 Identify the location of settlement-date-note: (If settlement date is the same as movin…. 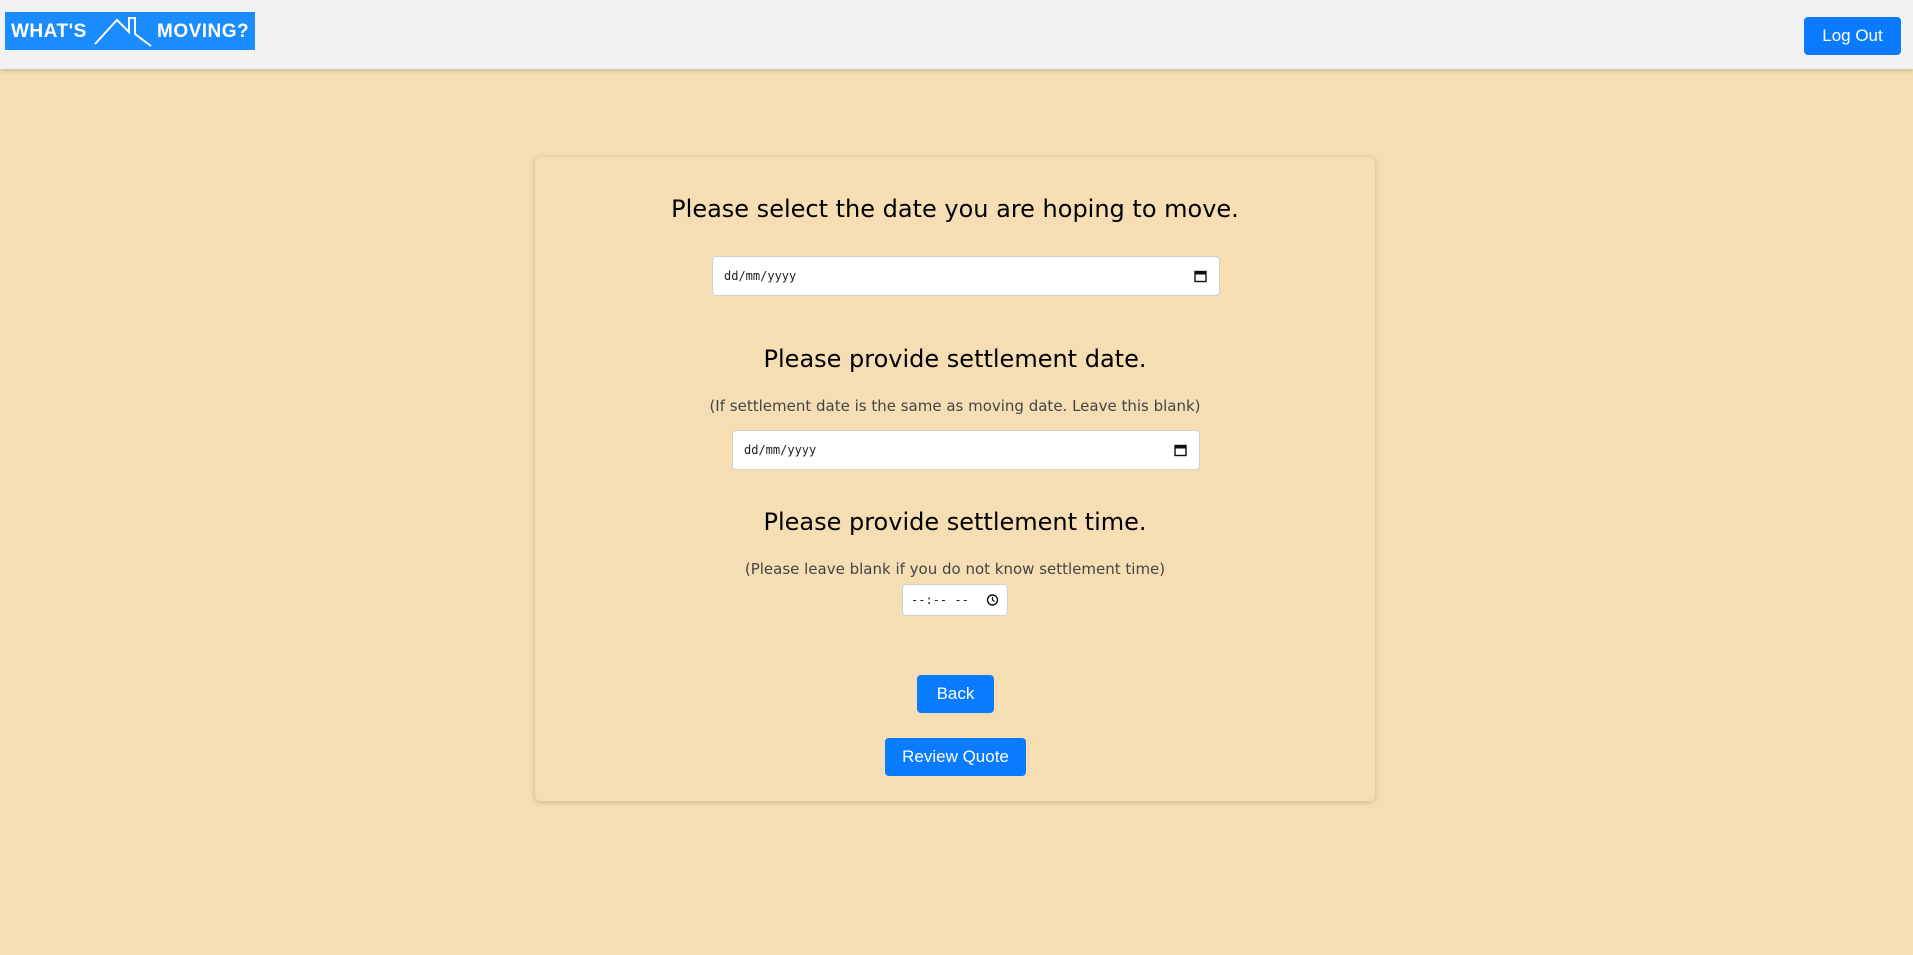
(955, 406).